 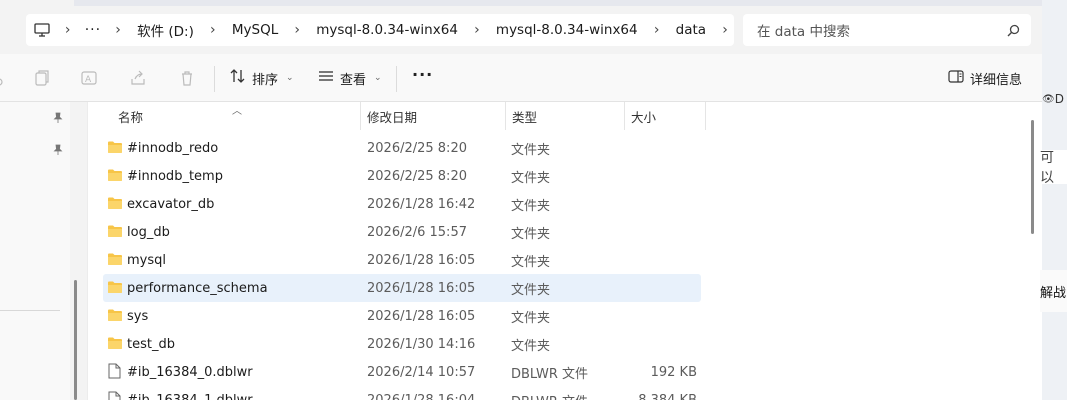 I want to click on column-header-date: 修改日期, so click(x=433, y=116).